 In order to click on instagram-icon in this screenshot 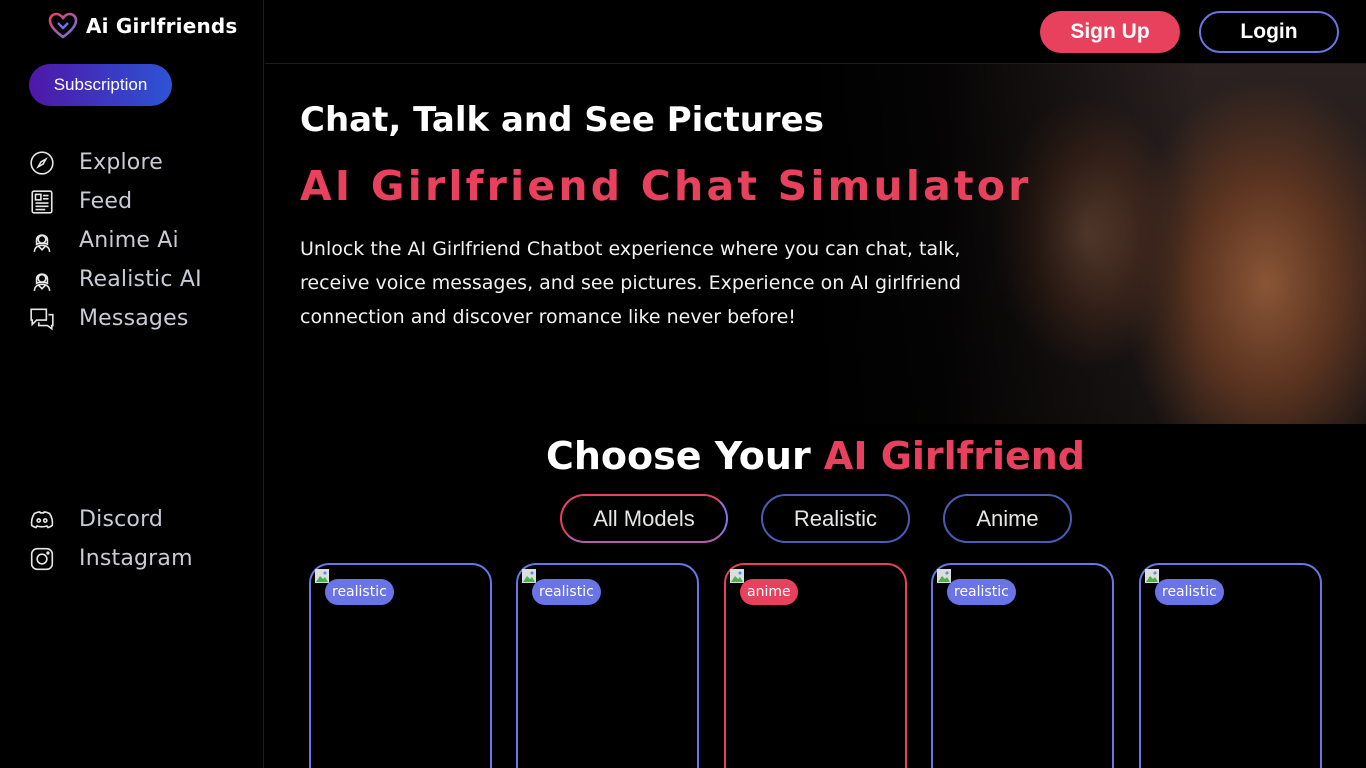, I will do `click(42, 559)`.